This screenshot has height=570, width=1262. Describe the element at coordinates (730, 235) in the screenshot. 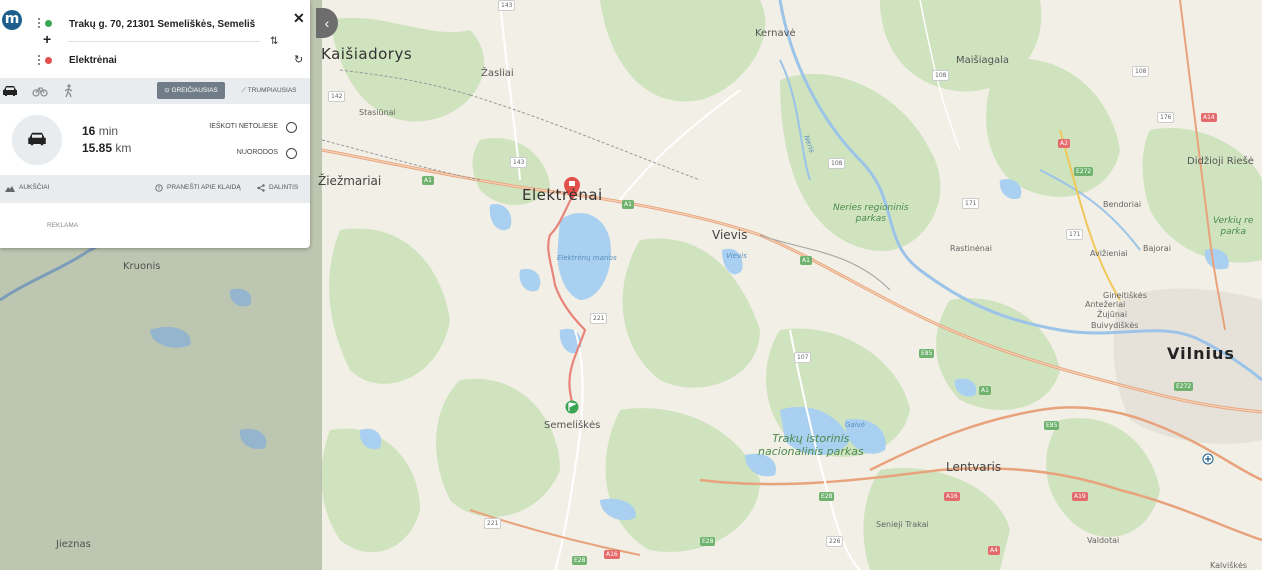

I see `place-vievis: Vievis` at that location.